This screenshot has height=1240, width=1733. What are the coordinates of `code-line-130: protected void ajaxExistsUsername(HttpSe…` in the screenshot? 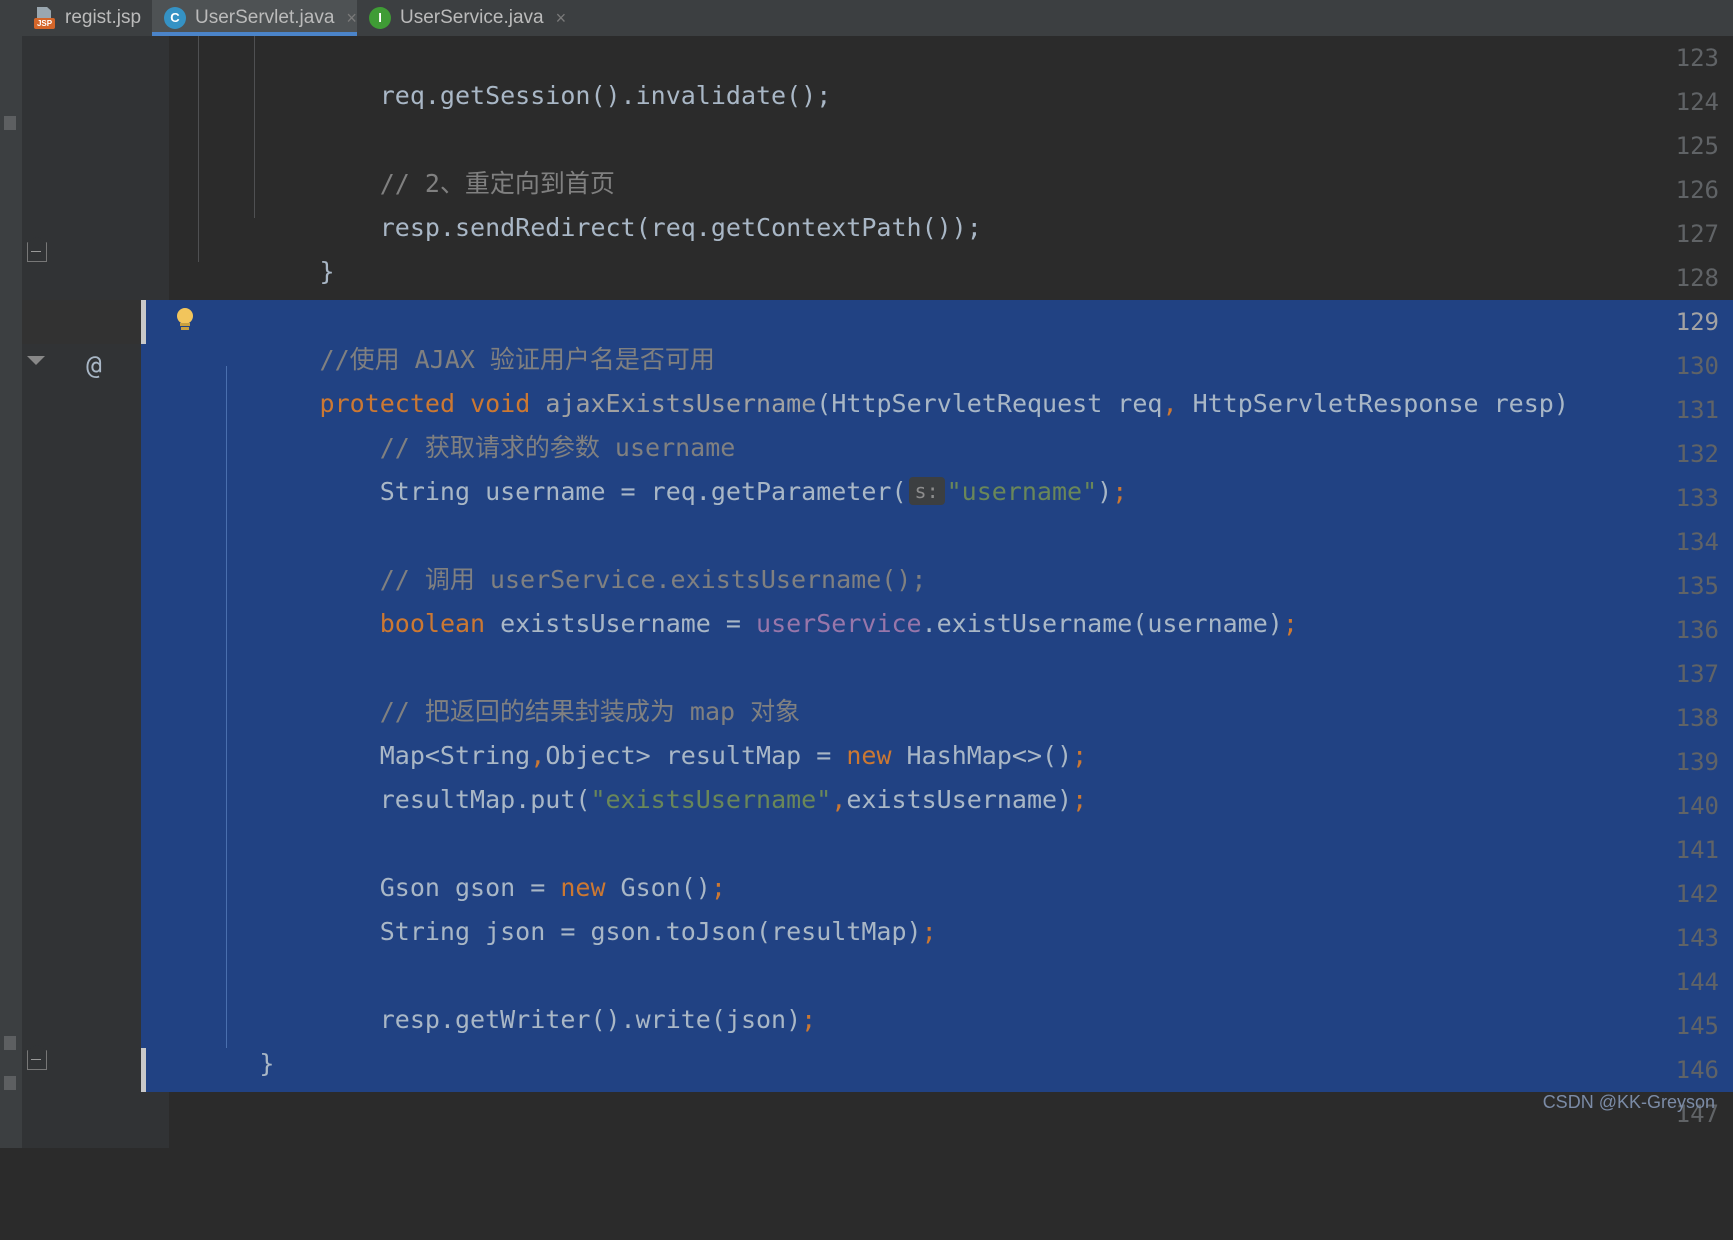 It's located at (944, 403).